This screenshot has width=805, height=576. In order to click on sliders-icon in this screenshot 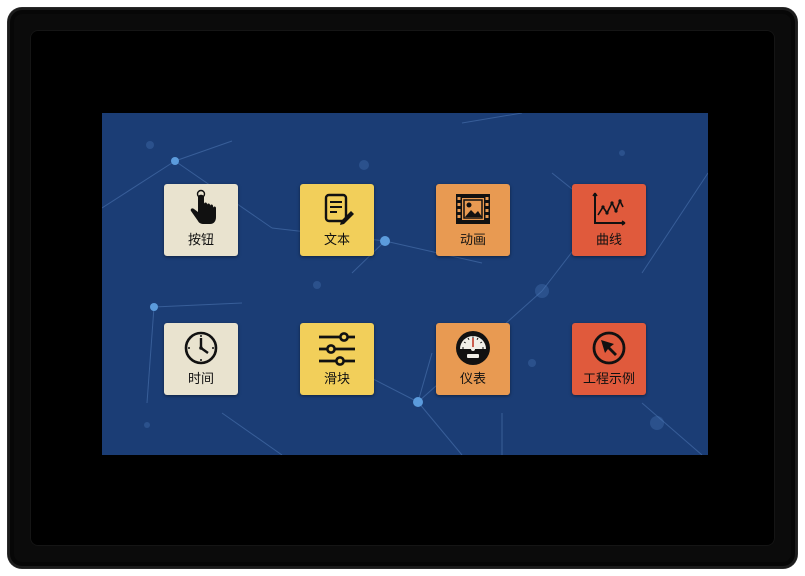, I will do `click(337, 349)`.